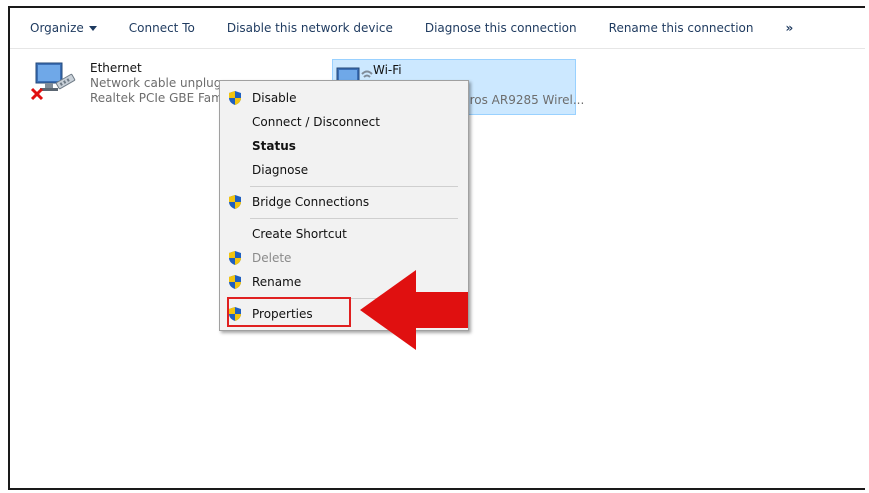  Describe the element at coordinates (344, 234) in the screenshot. I see `menu-item-create-shortcut: Create Shortcut` at that location.